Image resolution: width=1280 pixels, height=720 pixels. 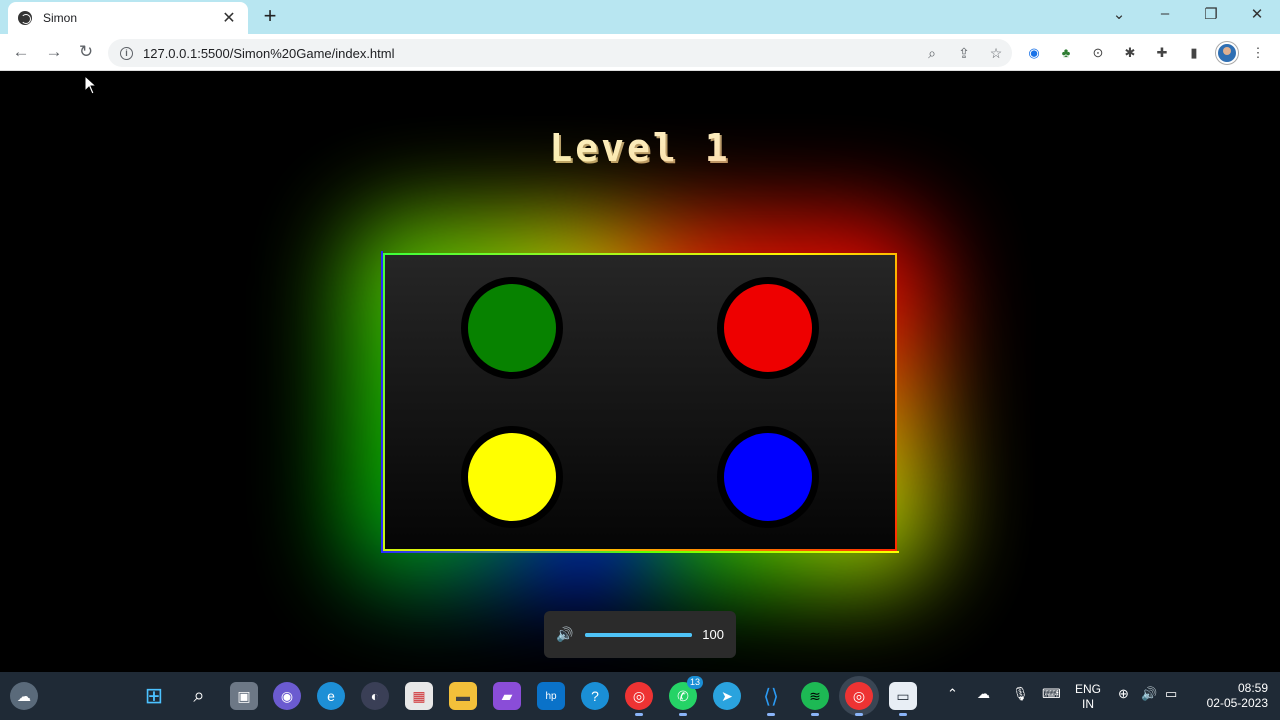 What do you see at coordinates (983, 694) in the screenshot?
I see `onedrive-icon: ☁` at bounding box center [983, 694].